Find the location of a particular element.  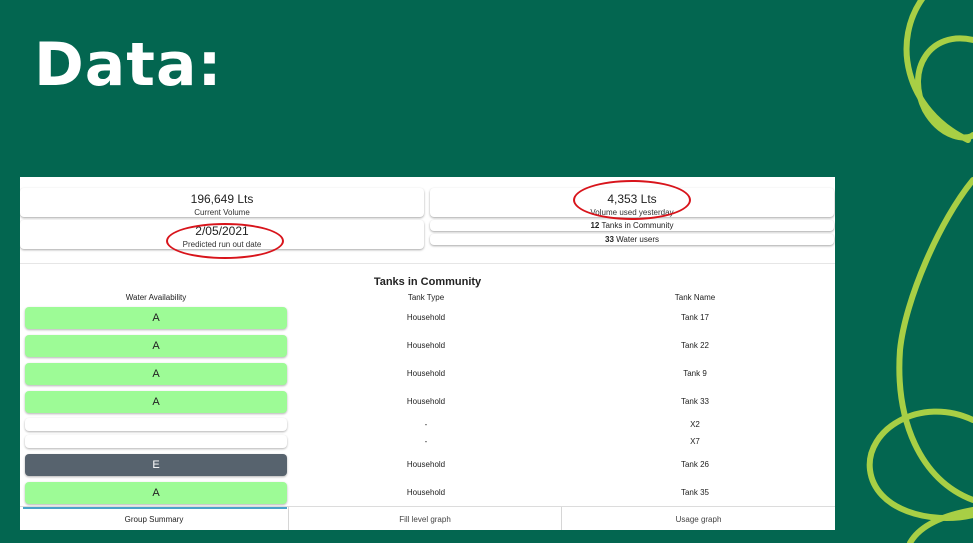

table-title: Tanks in Community is located at coordinates (427, 282).